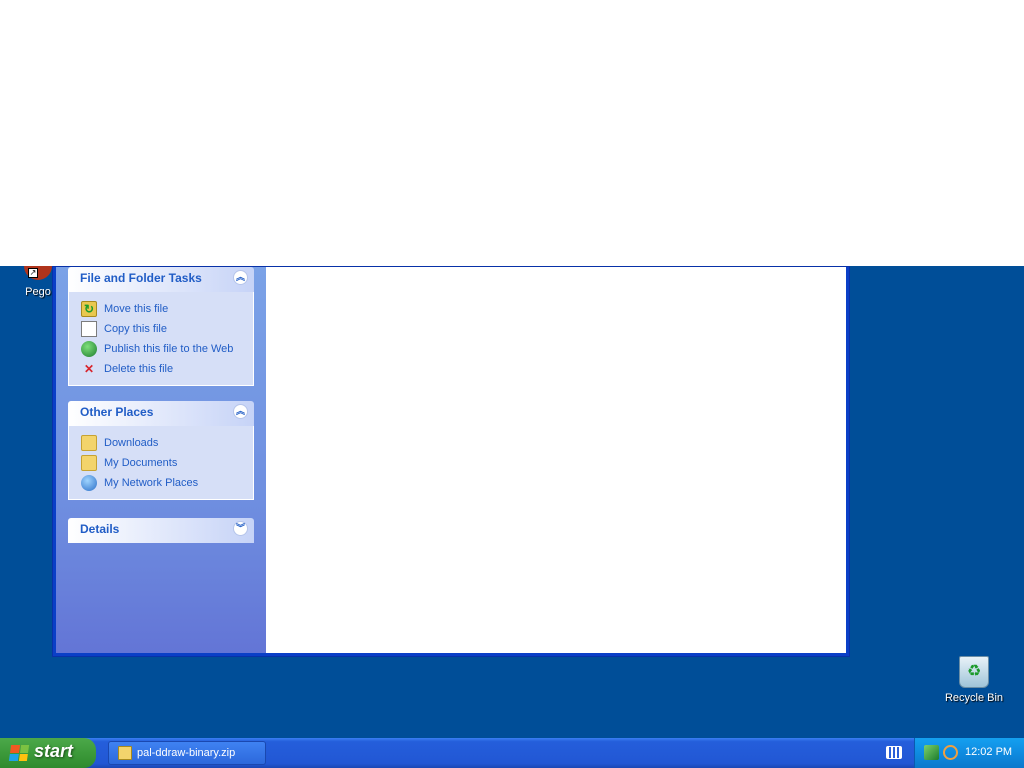 The image size is (1024, 768). What do you see at coordinates (89, 349) in the screenshot?
I see `publish-web-icon` at bounding box center [89, 349].